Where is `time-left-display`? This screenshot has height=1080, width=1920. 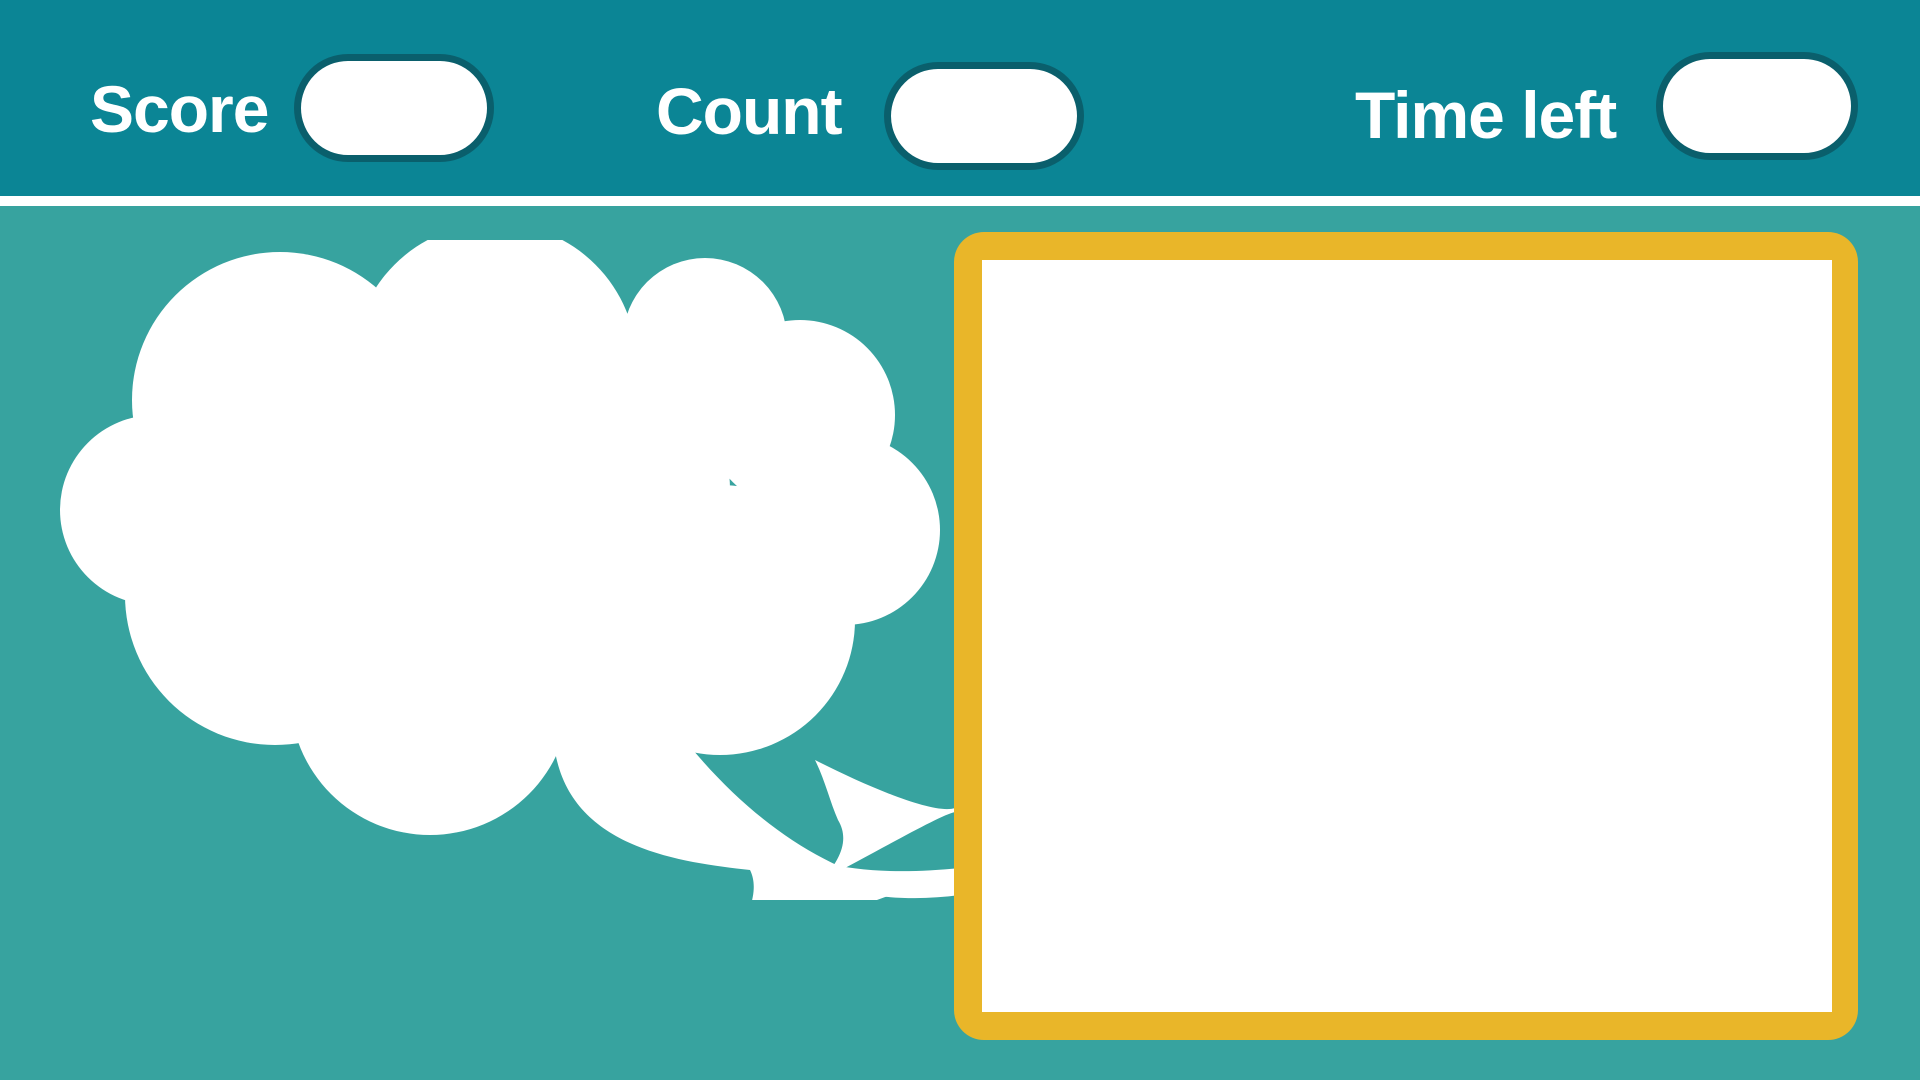
time-left-display is located at coordinates (1757, 106).